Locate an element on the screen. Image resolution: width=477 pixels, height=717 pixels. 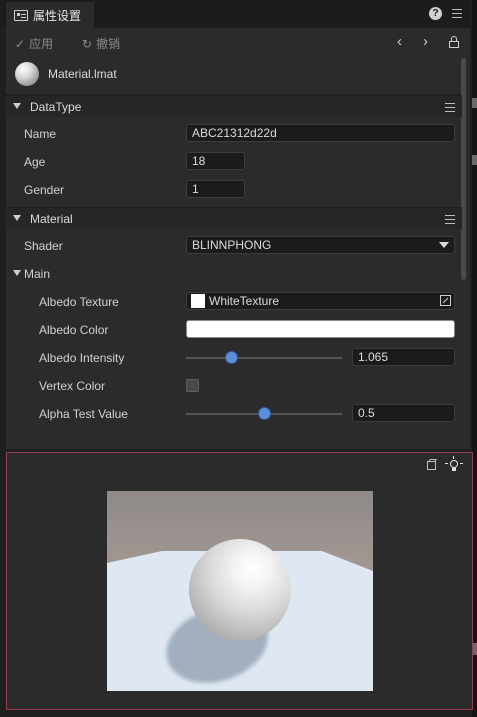
field-label: Shader is located at coordinates (43, 246).